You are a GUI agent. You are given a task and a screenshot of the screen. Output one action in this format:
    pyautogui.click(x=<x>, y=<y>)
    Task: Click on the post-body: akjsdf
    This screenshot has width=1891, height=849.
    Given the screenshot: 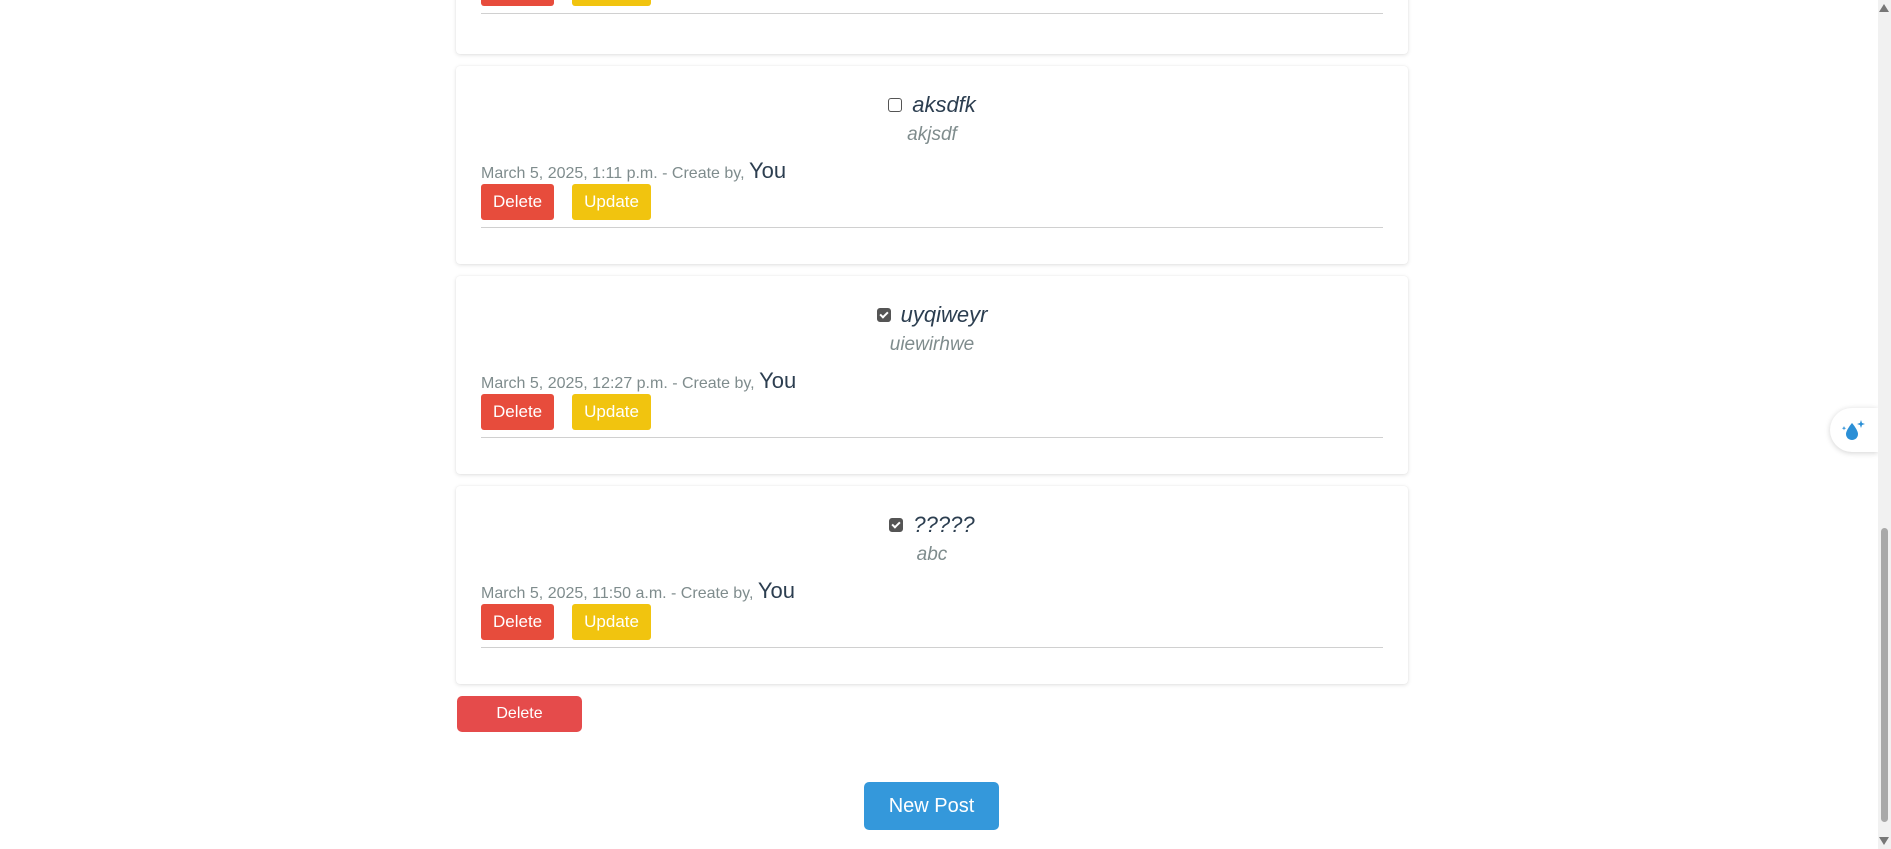 What is the action you would take?
    pyautogui.click(x=932, y=134)
    